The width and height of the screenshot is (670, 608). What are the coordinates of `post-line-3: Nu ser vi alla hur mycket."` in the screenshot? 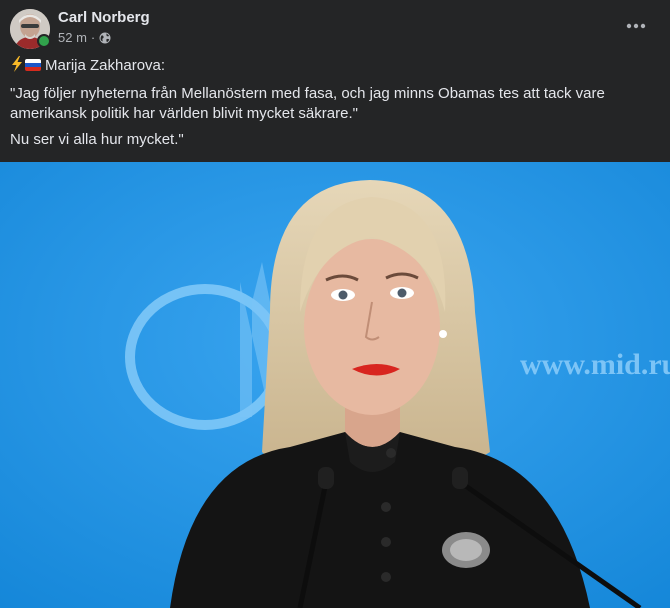 It's located at (97, 139).